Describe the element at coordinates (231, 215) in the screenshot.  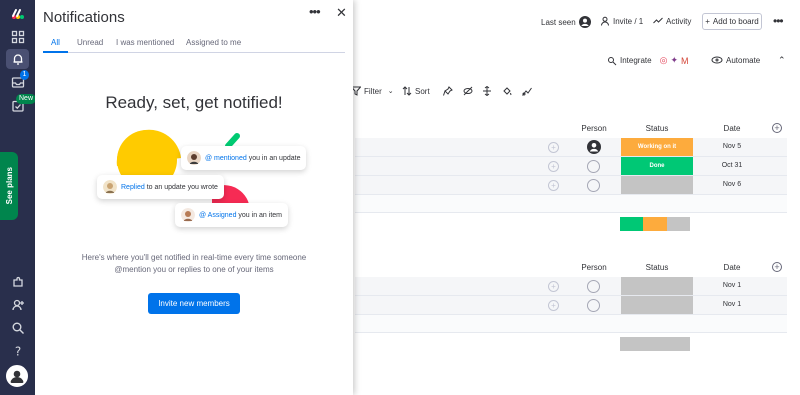
I see `assigned-notification-bubble: @ Assigned you in an item` at that location.